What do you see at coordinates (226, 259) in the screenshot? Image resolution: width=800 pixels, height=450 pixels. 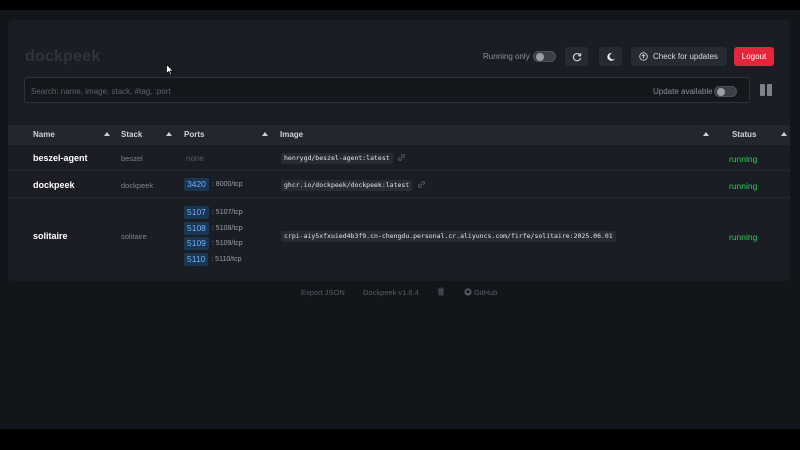 I see `port-target: : 5110/tcp` at bounding box center [226, 259].